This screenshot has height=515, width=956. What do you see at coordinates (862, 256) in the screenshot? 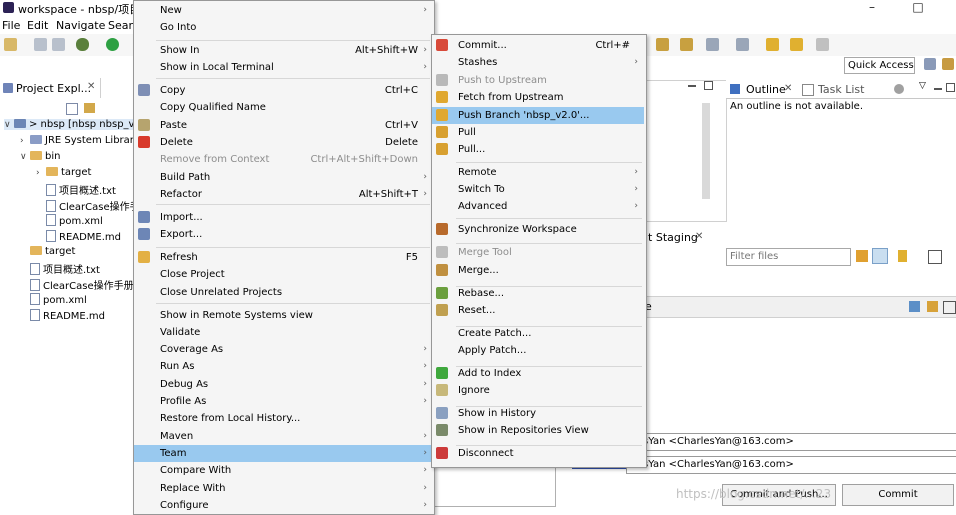
I see `refresh-icon` at bounding box center [862, 256].